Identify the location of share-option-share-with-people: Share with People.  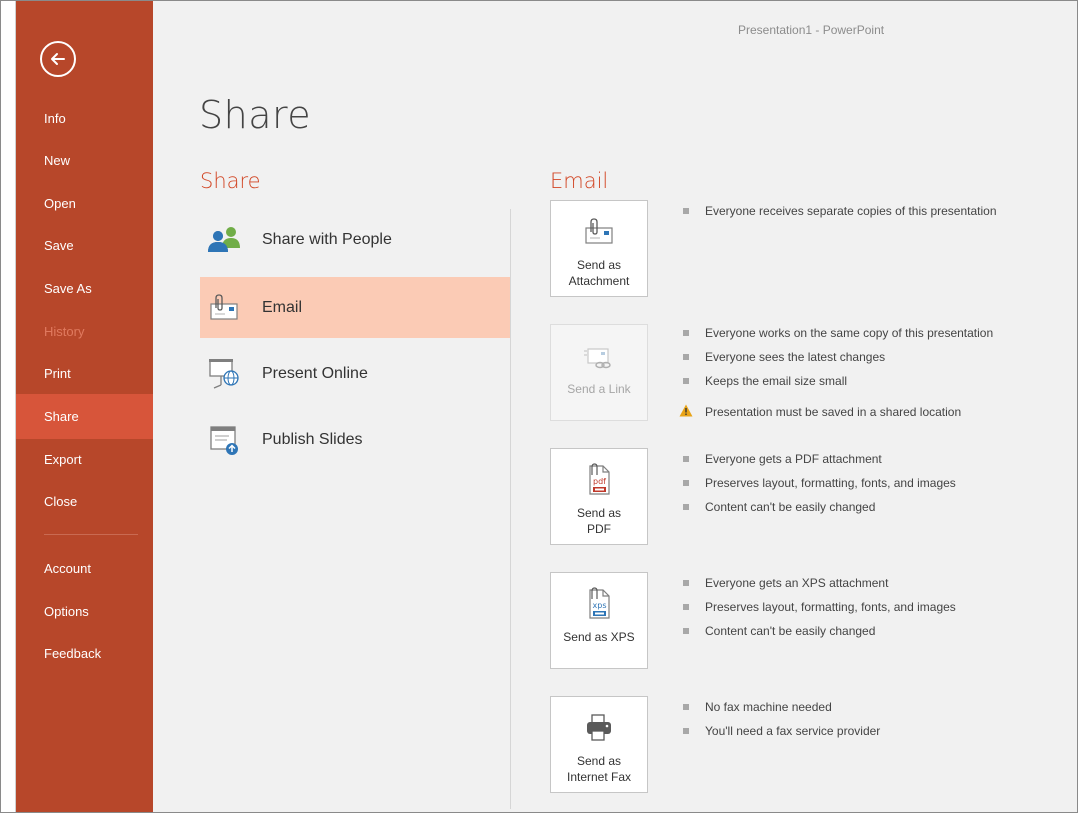
(355, 239).